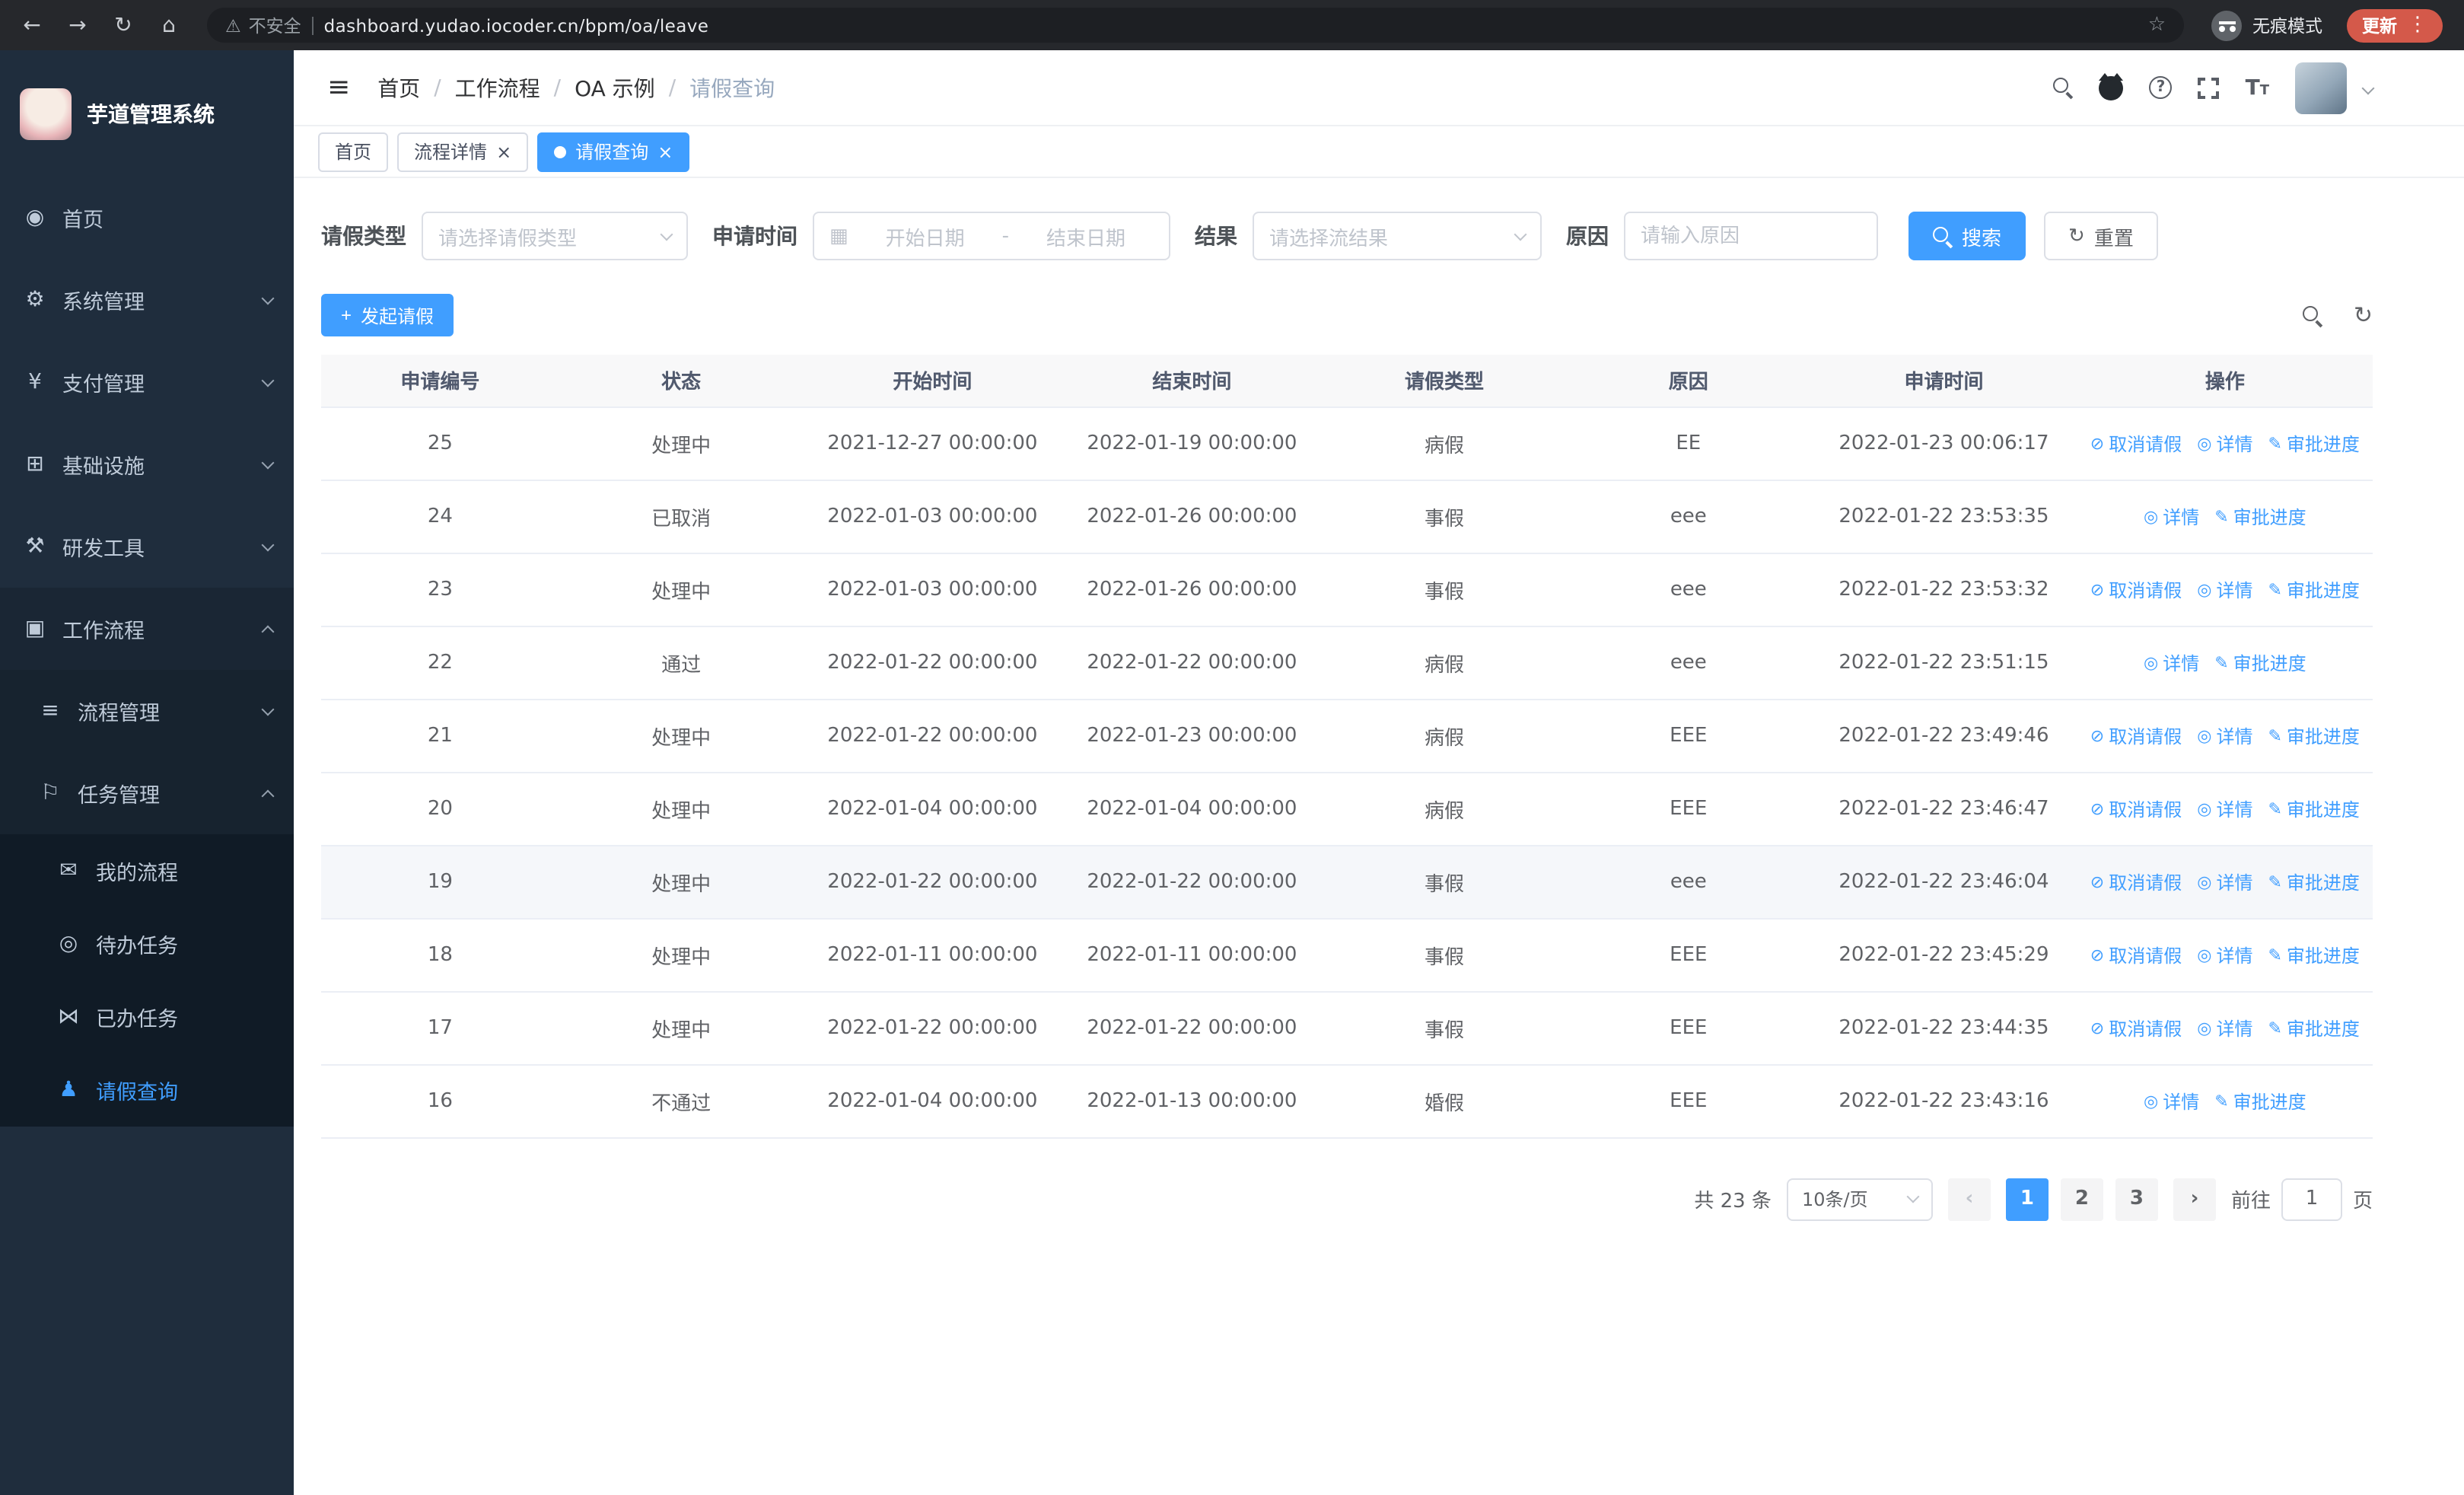 The height and width of the screenshot is (1495, 2464). I want to click on cell-apply_time: 2022-01-22 23:53:35, so click(1943, 516).